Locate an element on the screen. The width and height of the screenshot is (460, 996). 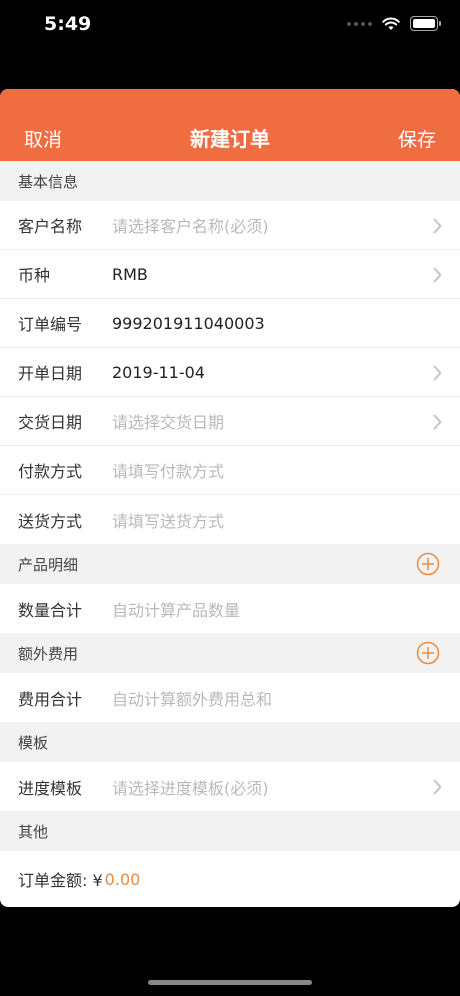
payment-method-input: 请填写付款方式 is located at coordinates (168, 470).